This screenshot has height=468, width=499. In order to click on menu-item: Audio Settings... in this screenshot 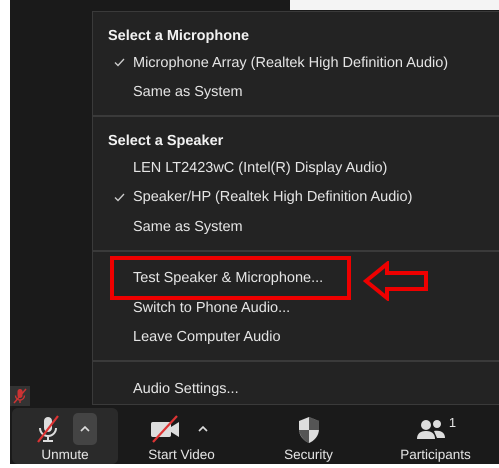, I will do `click(176, 388)`.